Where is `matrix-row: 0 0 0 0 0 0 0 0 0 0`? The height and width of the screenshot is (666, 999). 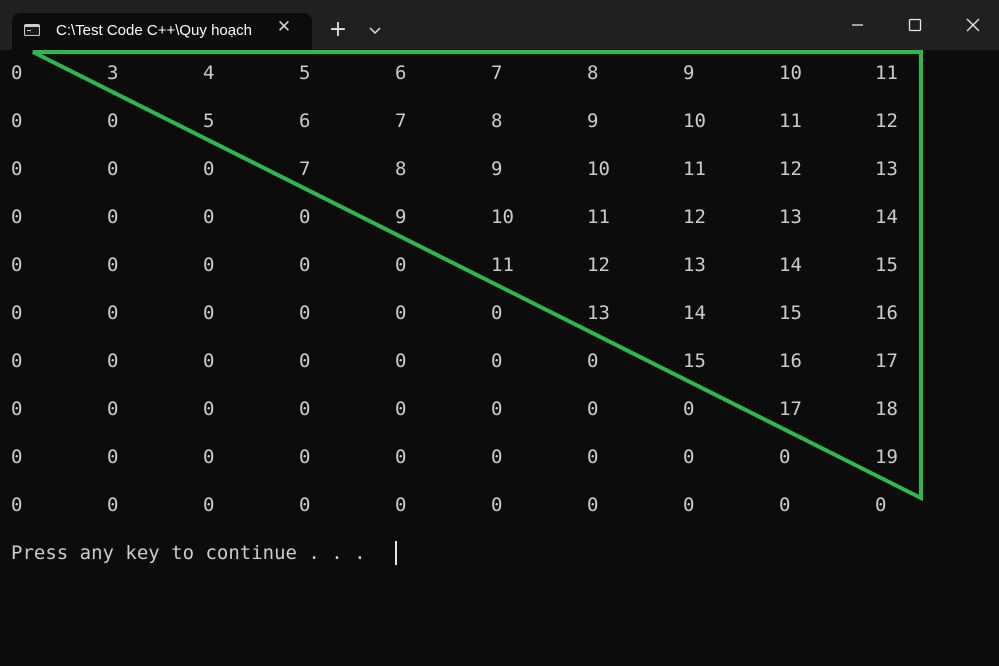 matrix-row: 0 0 0 0 0 0 0 0 0 0 is located at coordinates (499, 505).